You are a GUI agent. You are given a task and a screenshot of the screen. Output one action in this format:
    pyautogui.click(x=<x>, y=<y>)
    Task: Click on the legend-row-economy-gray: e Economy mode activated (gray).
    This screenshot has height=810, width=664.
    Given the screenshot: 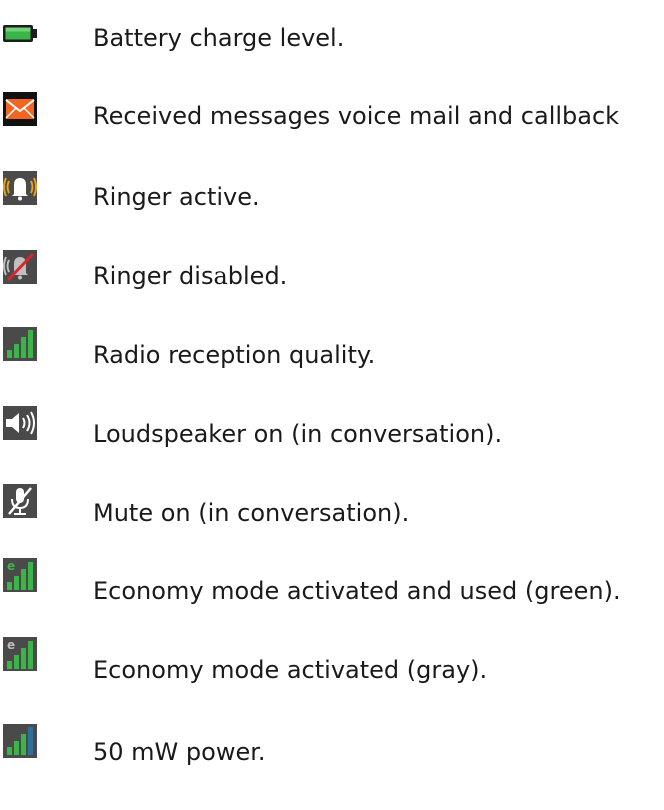 What is the action you would take?
    pyautogui.click(x=332, y=667)
    